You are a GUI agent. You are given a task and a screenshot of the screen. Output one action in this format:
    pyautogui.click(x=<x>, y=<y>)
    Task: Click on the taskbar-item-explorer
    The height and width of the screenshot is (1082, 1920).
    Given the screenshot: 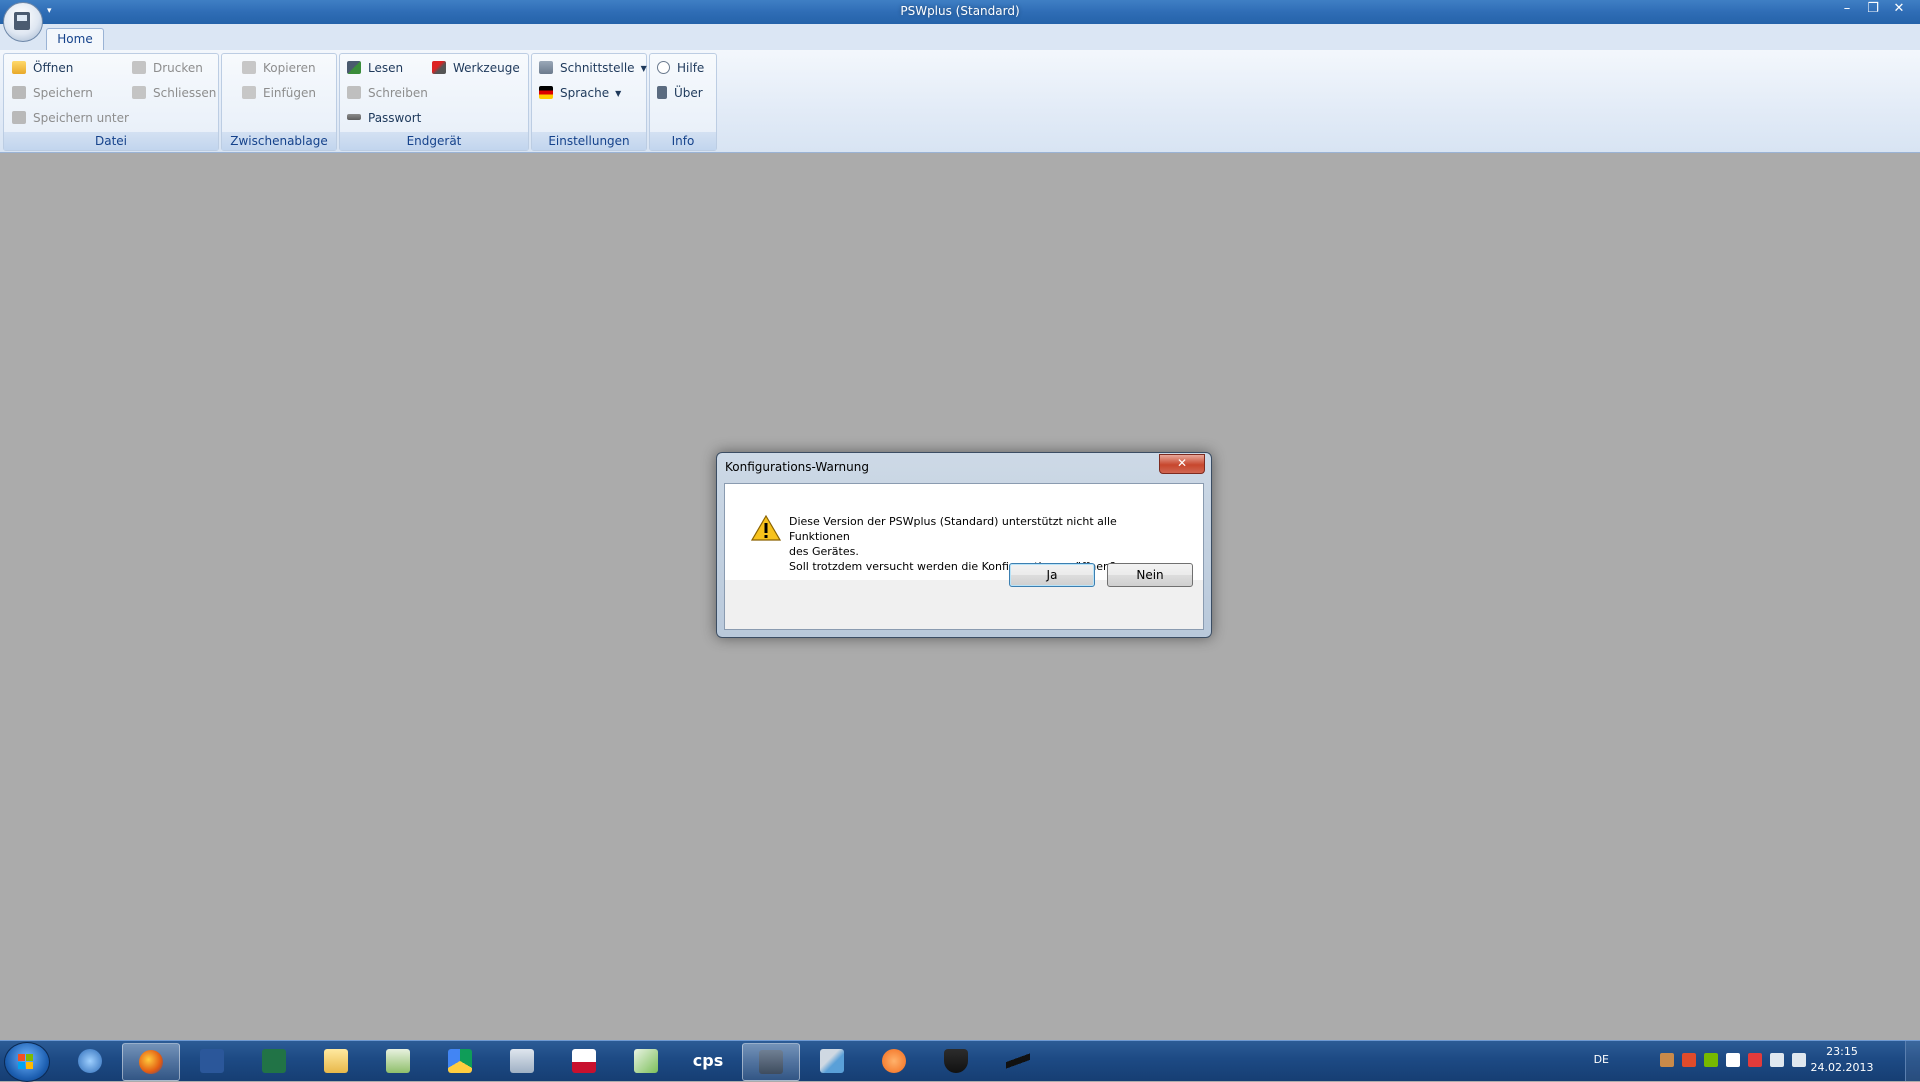 What is the action you would take?
    pyautogui.click(x=336, y=1061)
    